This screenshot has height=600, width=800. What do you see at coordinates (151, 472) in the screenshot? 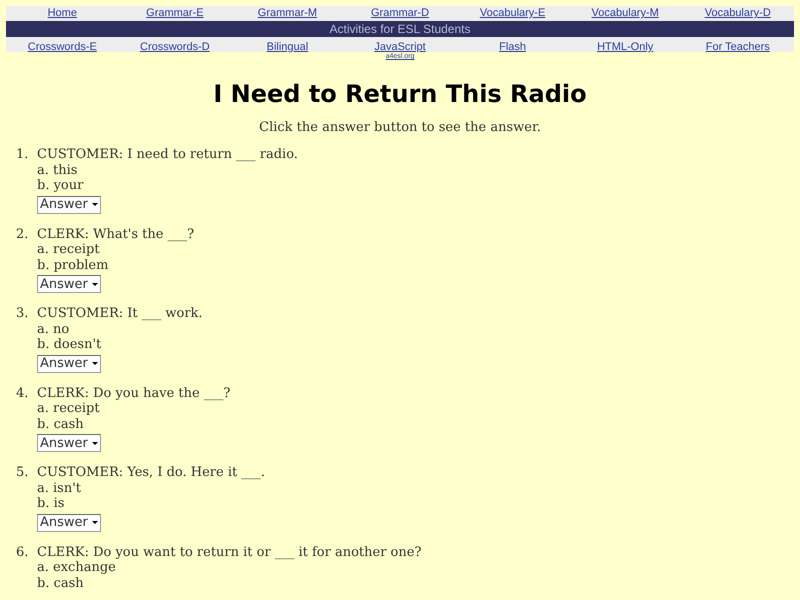
I see `question-text: CUSTOMER: Yes, I do. Here it ___.` at bounding box center [151, 472].